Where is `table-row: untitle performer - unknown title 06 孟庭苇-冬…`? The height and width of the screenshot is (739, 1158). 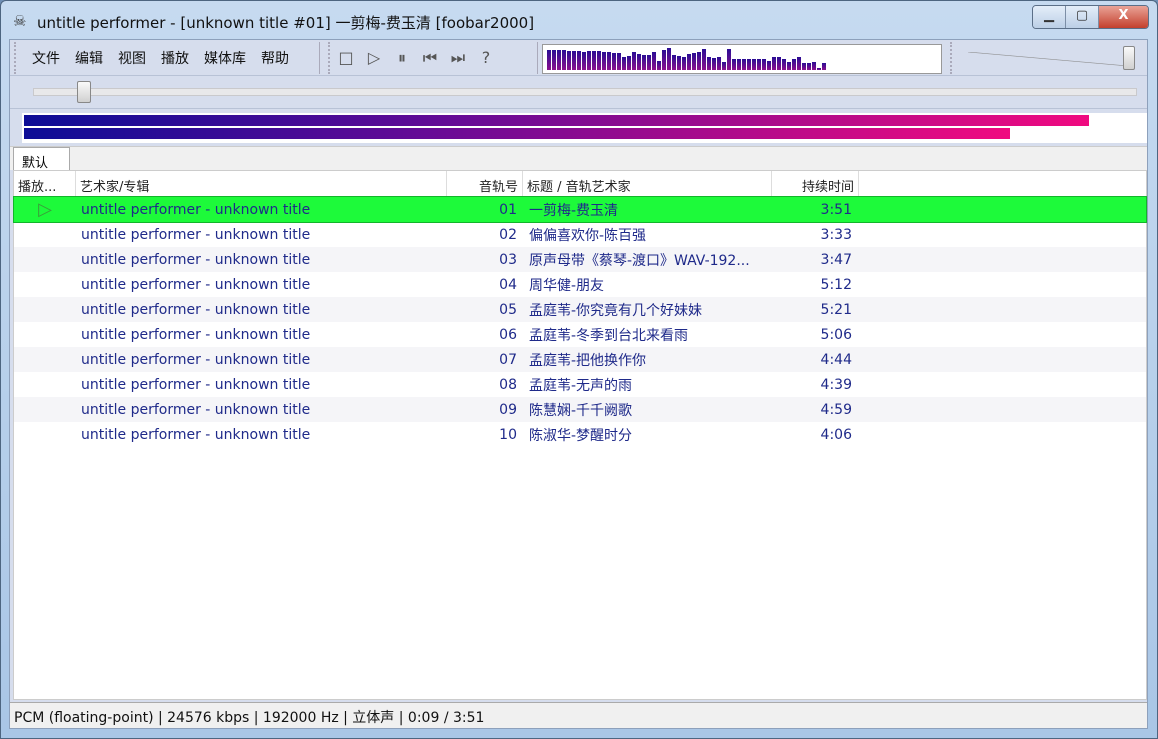
table-row: untitle performer - unknown title 06 孟庭苇-冬… is located at coordinates (580, 334).